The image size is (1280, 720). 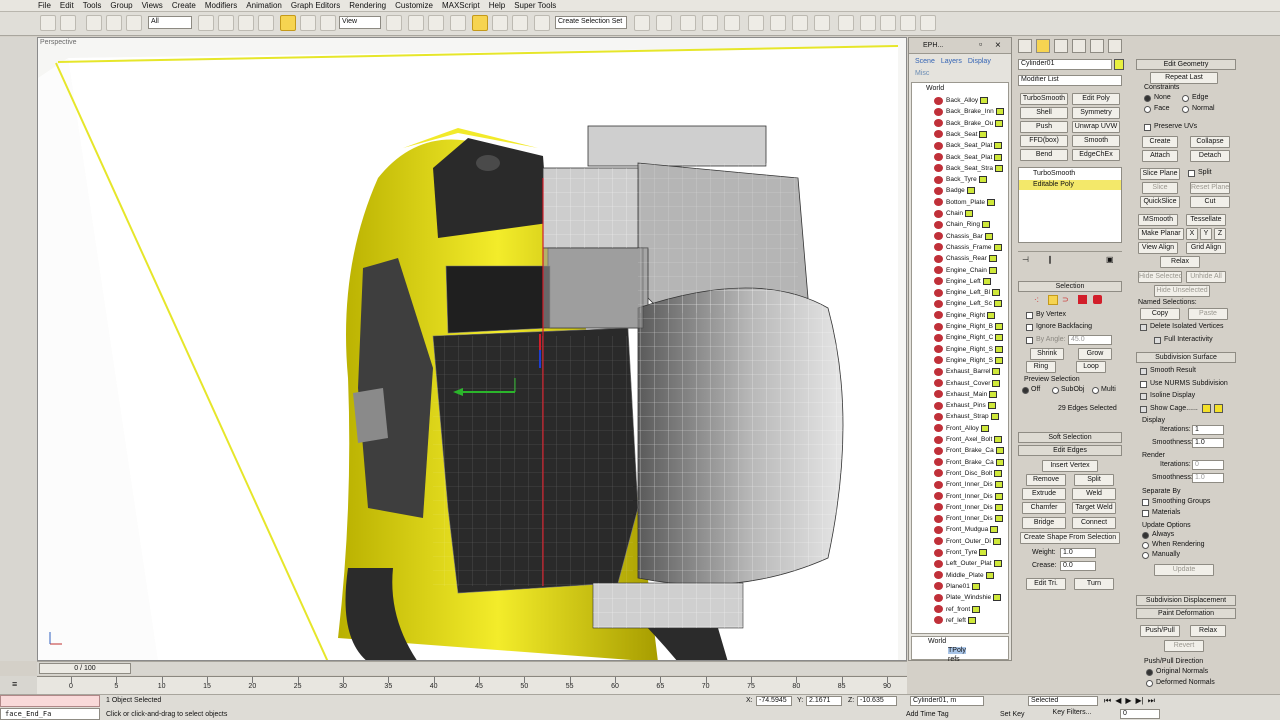 What do you see at coordinates (1044, 508) in the screenshot?
I see `chamfer-button: Chamfer` at bounding box center [1044, 508].